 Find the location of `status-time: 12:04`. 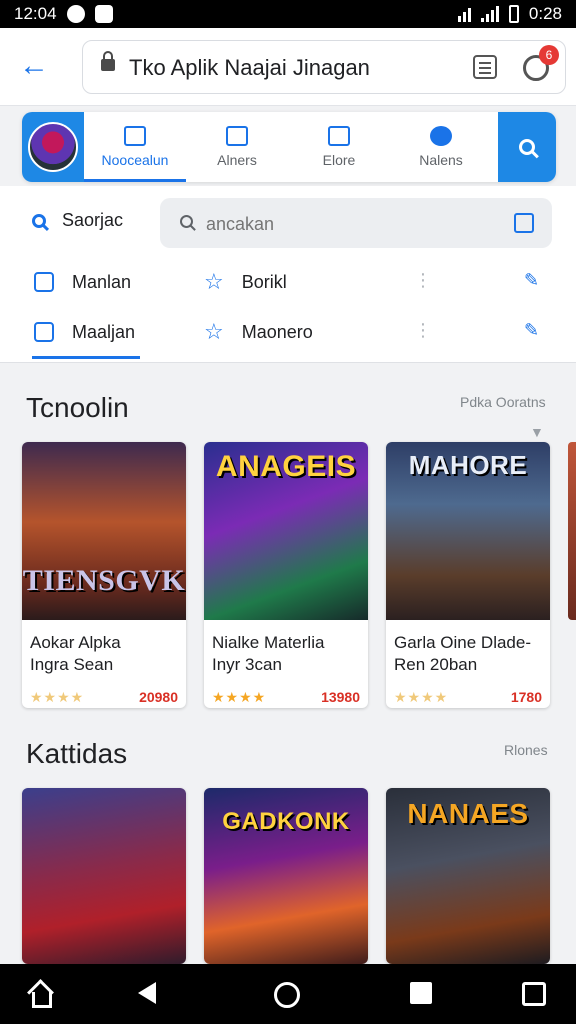

status-time: 12:04 is located at coordinates (35, 13).